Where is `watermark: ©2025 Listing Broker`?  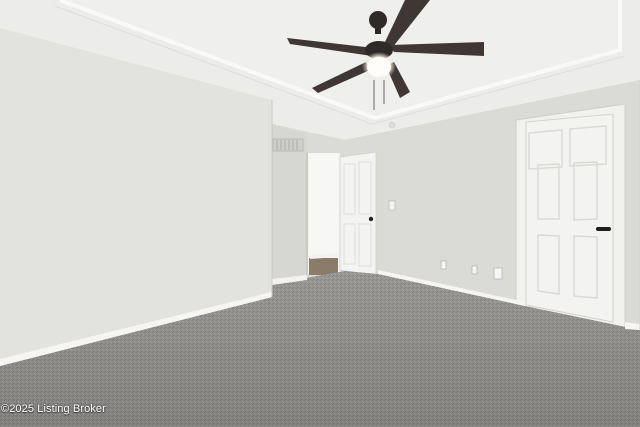 watermark: ©2025 Listing Broker is located at coordinates (53, 409).